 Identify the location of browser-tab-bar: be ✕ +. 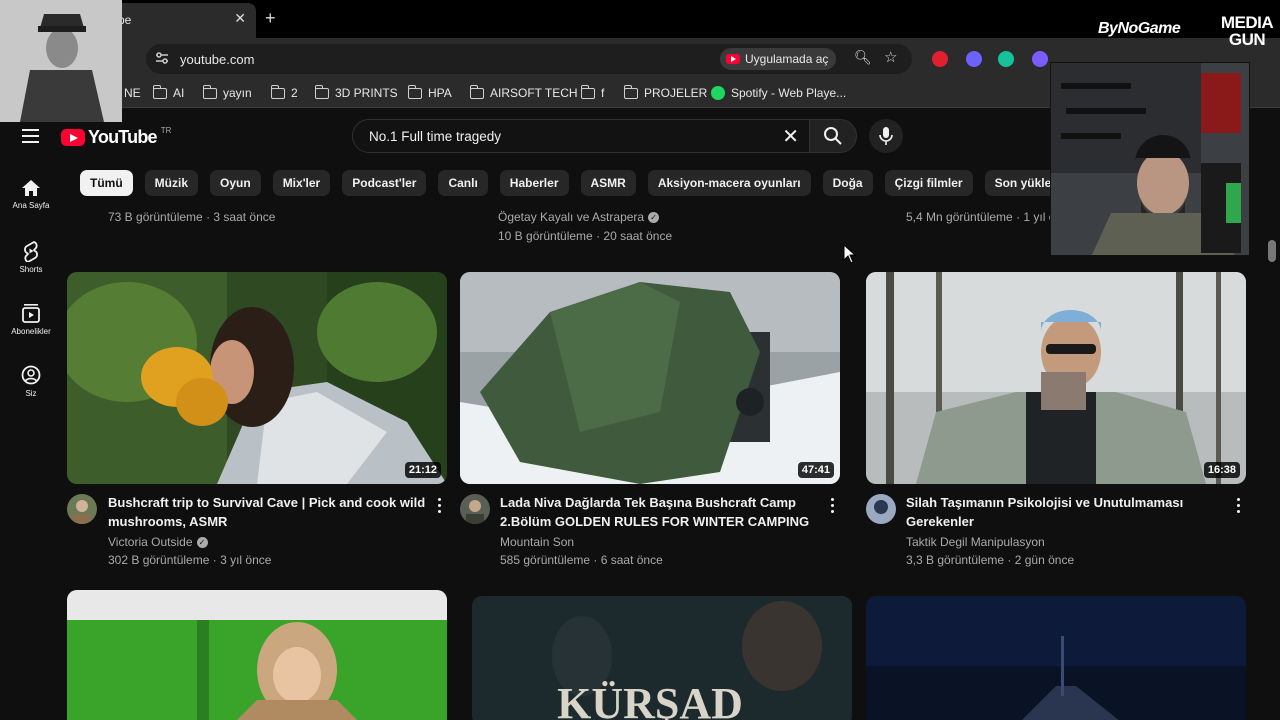
(640, 19).